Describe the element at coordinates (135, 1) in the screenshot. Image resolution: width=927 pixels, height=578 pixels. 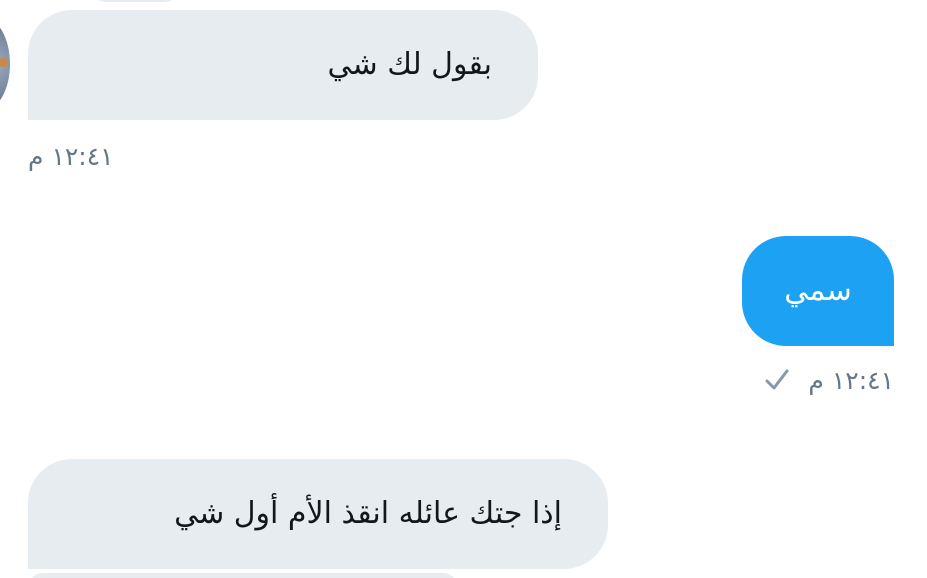
I see `previous-message-bubble-partial` at that location.